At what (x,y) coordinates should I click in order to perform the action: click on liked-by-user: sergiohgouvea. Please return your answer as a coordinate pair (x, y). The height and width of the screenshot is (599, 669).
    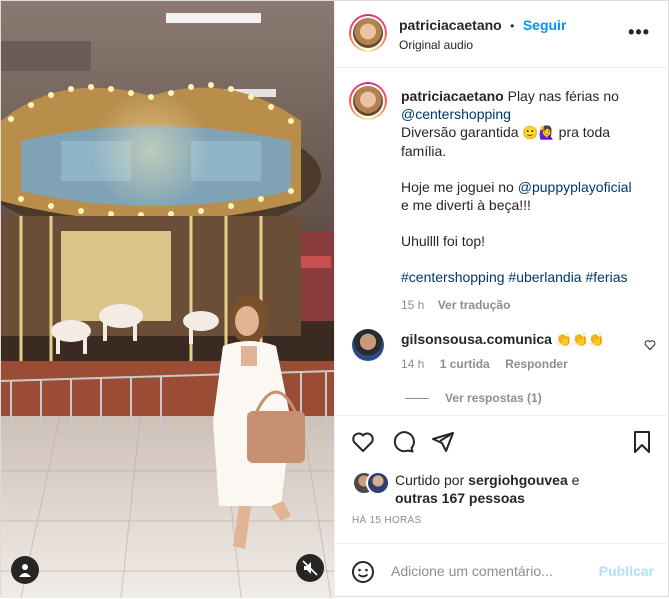
    Looking at the image, I should click on (518, 480).